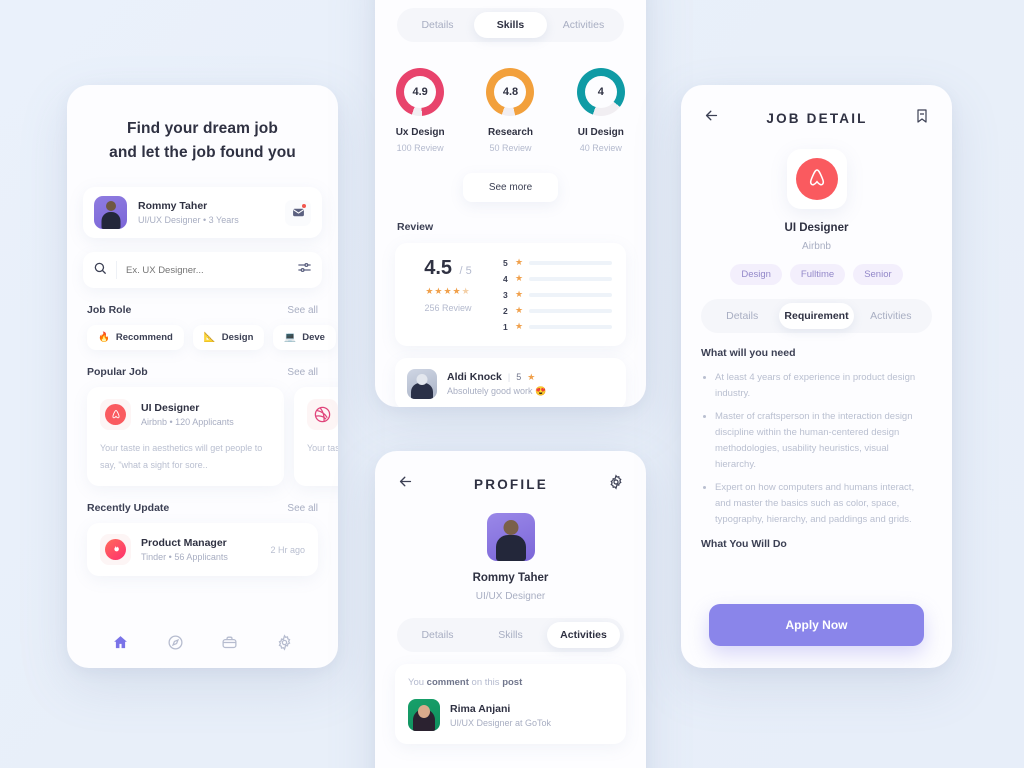 The width and height of the screenshot is (1024, 768). I want to click on job-role-see-all: See all, so click(302, 310).